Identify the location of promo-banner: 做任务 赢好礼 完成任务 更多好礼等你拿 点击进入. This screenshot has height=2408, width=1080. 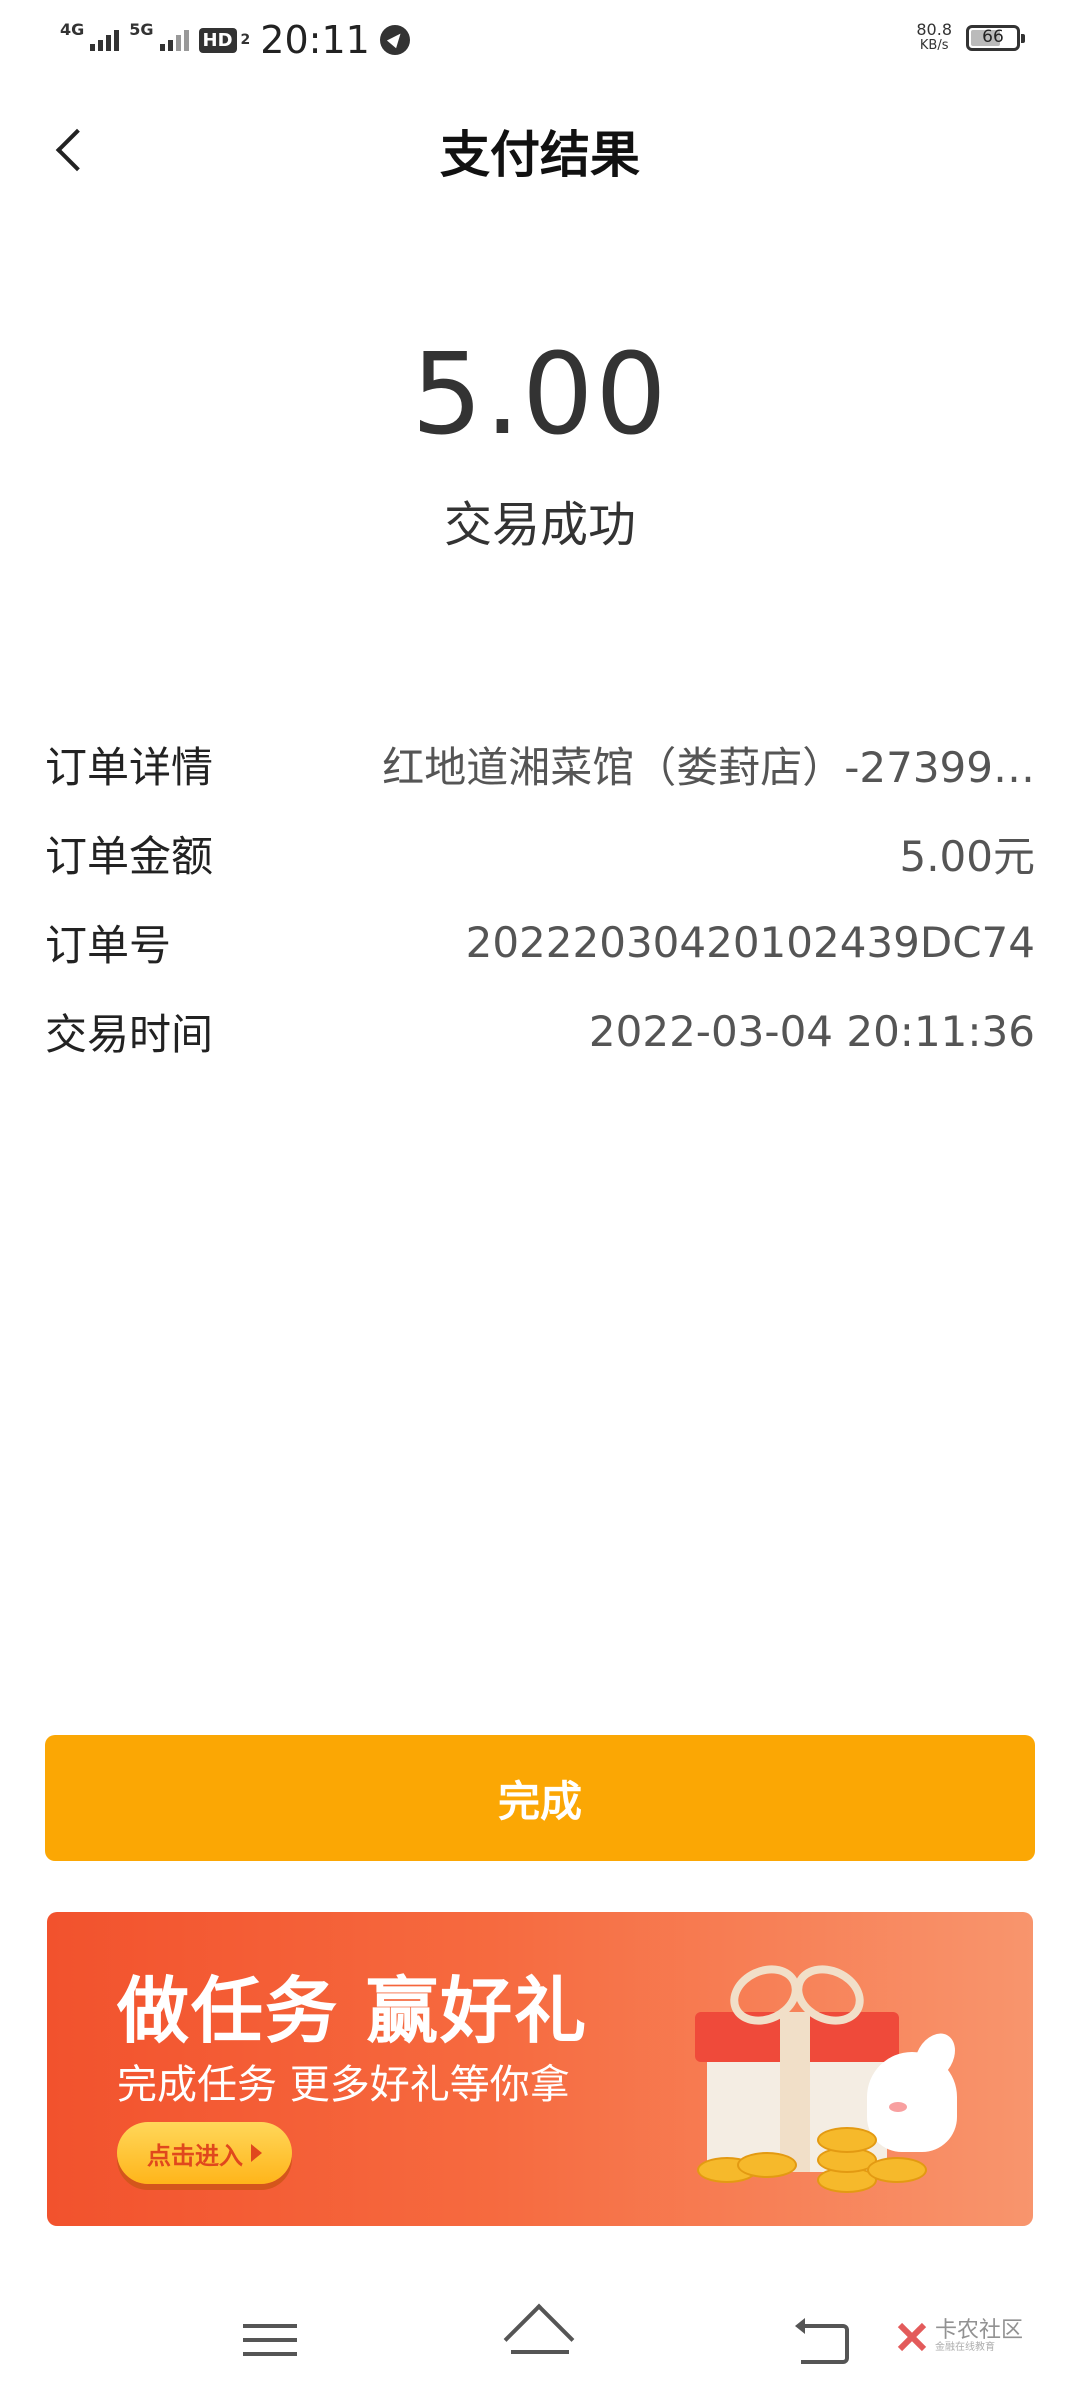
(540, 2069).